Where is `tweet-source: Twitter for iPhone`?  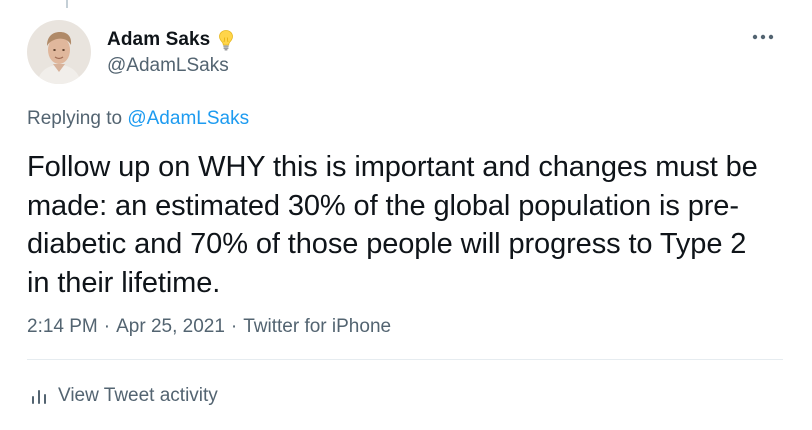
tweet-source: Twitter for iPhone is located at coordinates (317, 327).